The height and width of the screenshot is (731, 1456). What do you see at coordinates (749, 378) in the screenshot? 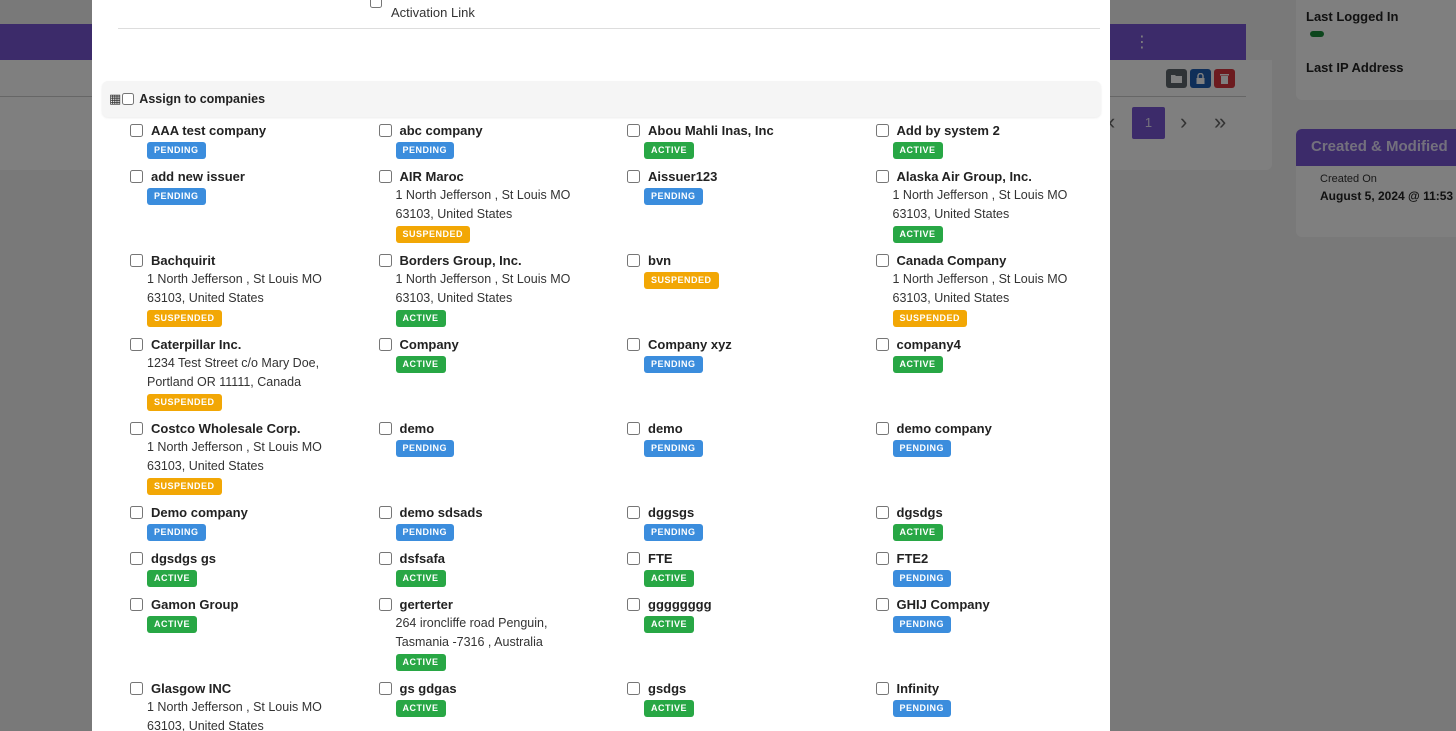
I see `company-item: Company xyz PENDING` at bounding box center [749, 378].